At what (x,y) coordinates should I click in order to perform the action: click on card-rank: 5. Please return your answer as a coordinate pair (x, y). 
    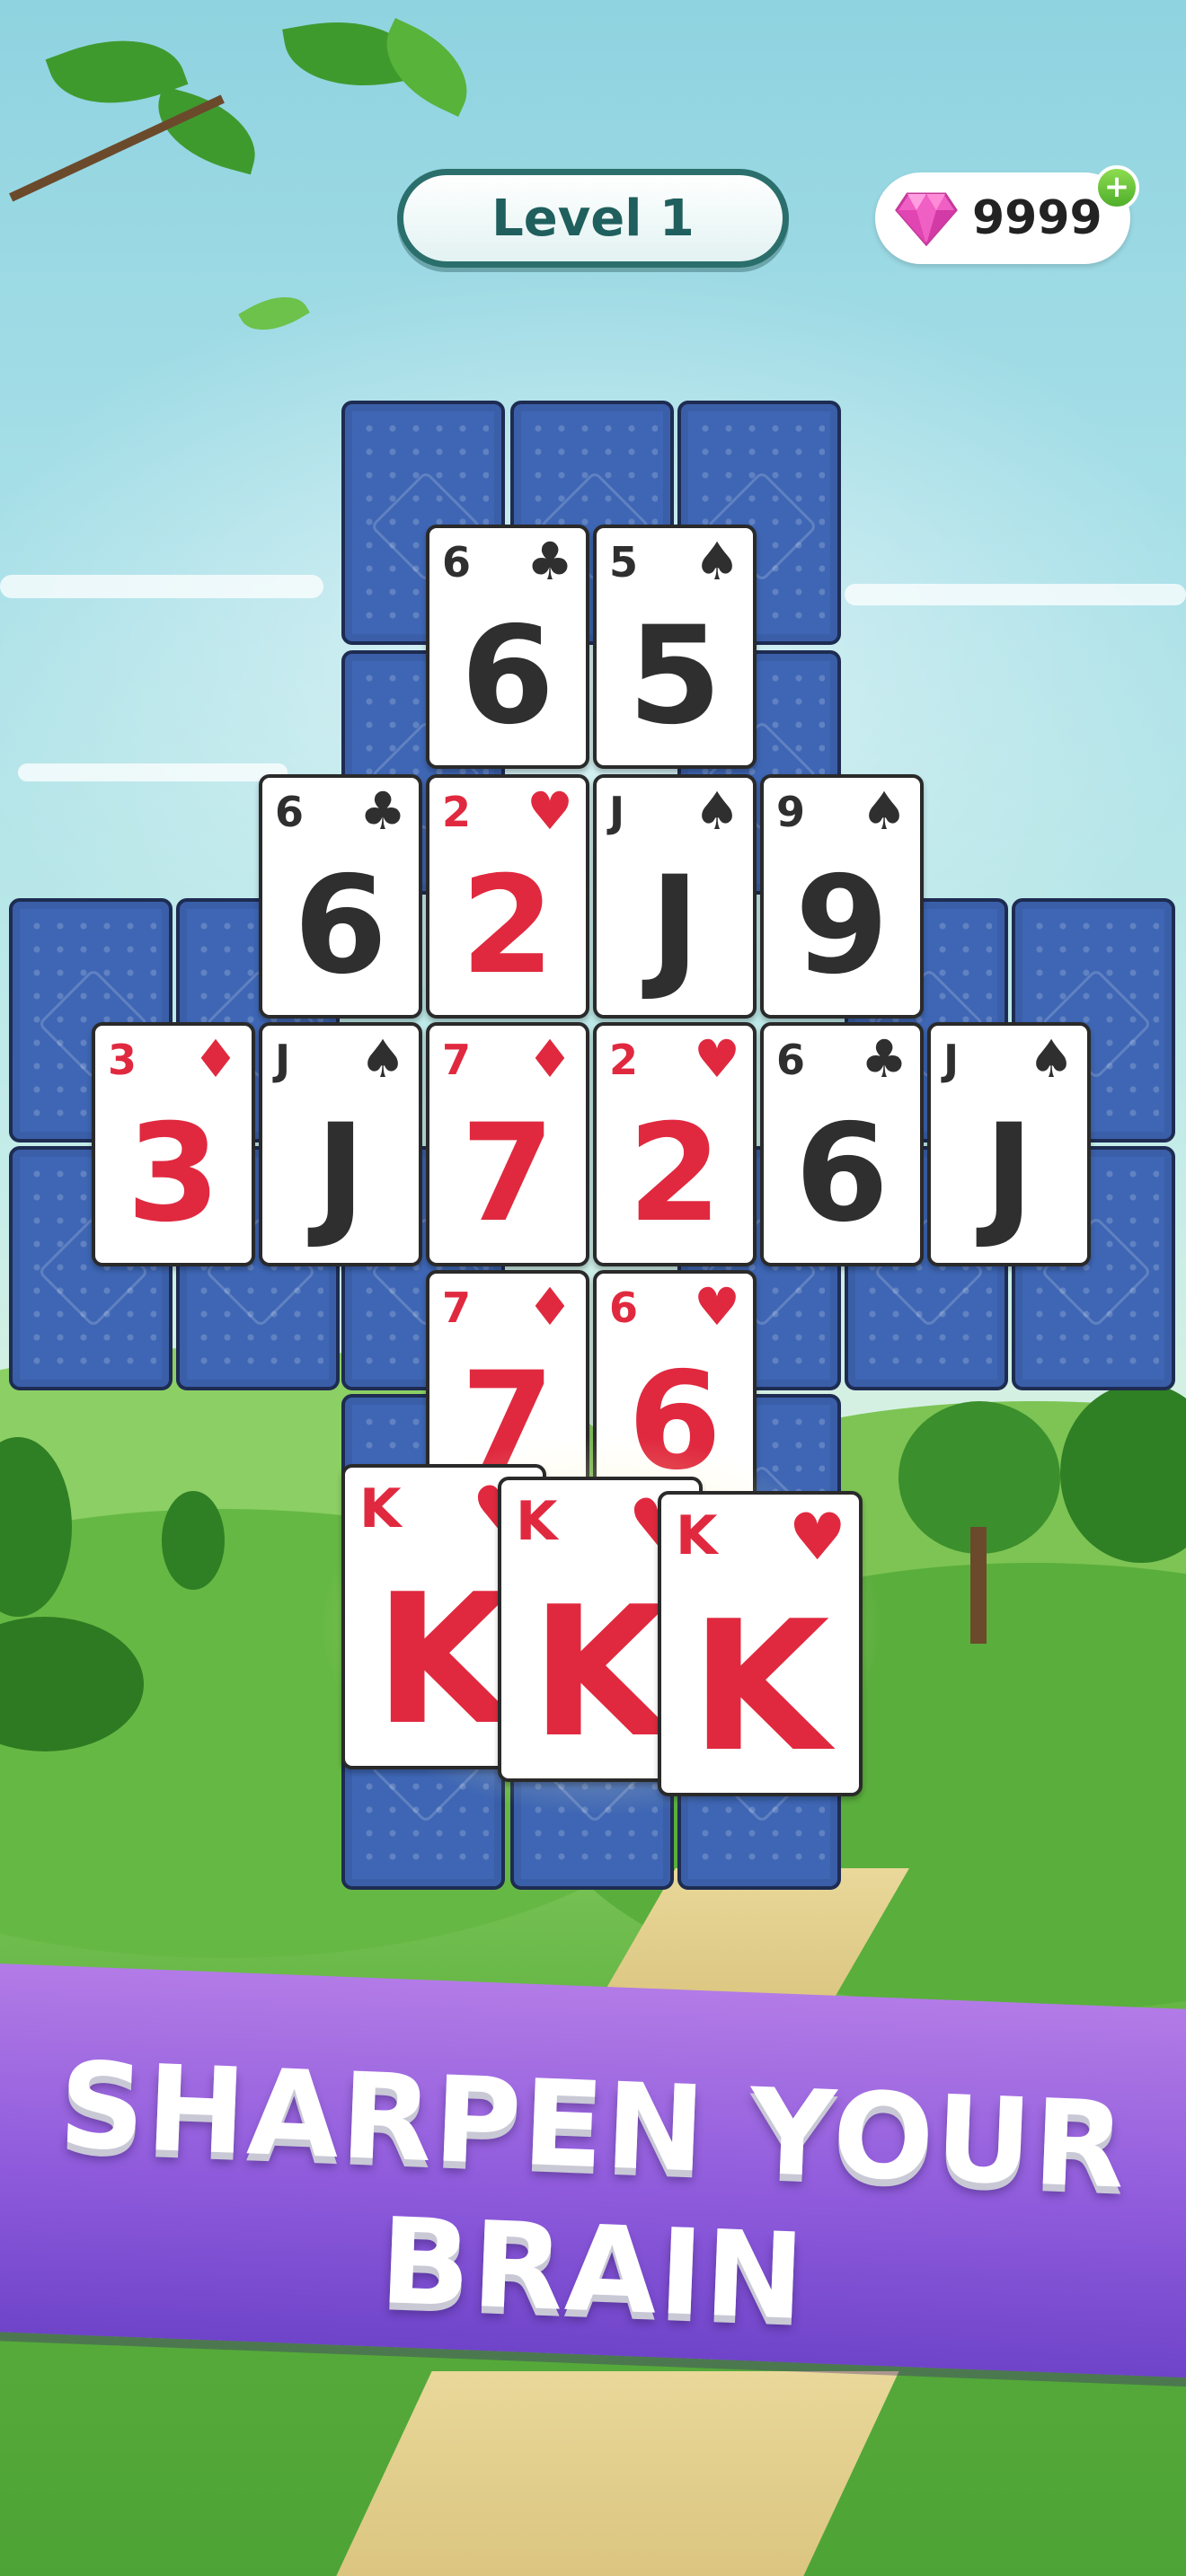
    Looking at the image, I should click on (674, 676).